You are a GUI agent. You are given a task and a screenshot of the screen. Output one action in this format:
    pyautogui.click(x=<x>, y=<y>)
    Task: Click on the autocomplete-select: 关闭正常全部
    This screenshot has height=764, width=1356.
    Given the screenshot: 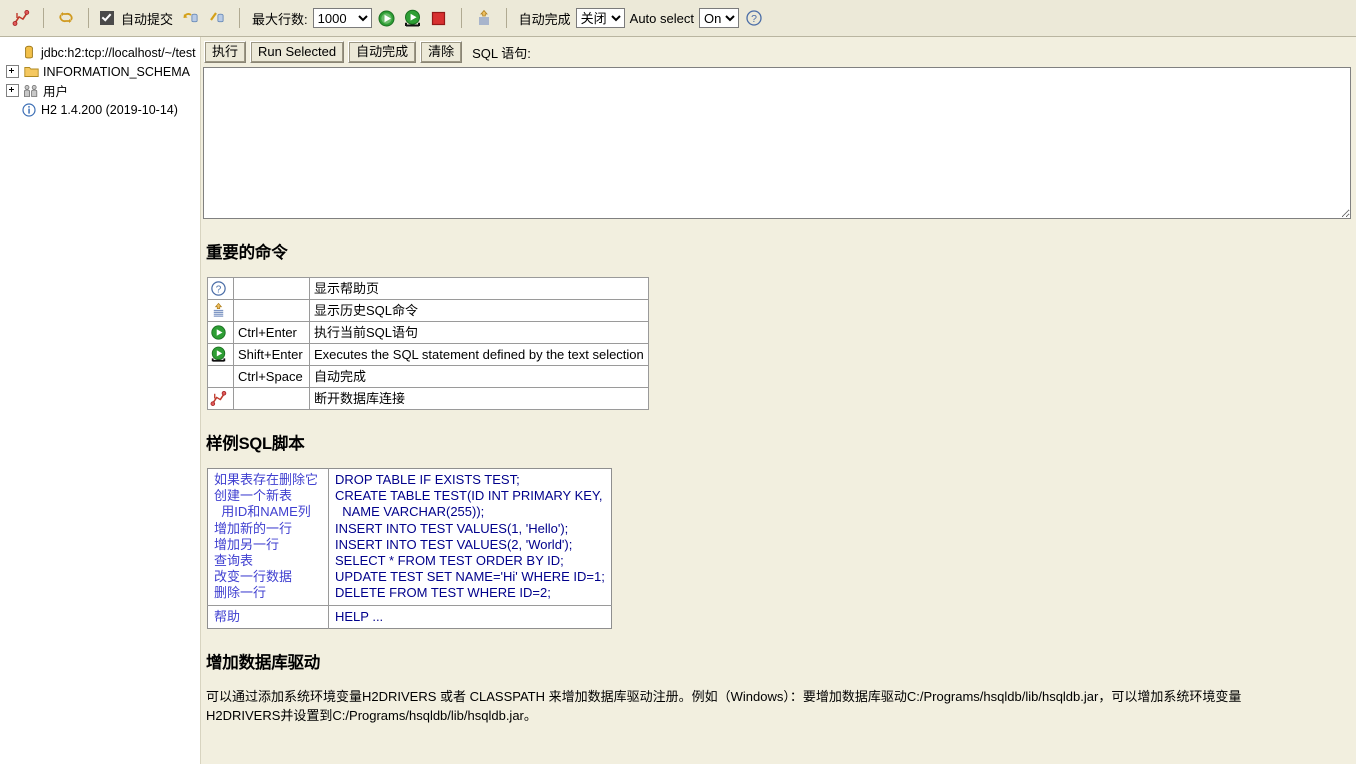 What is the action you would take?
    pyautogui.click(x=600, y=18)
    